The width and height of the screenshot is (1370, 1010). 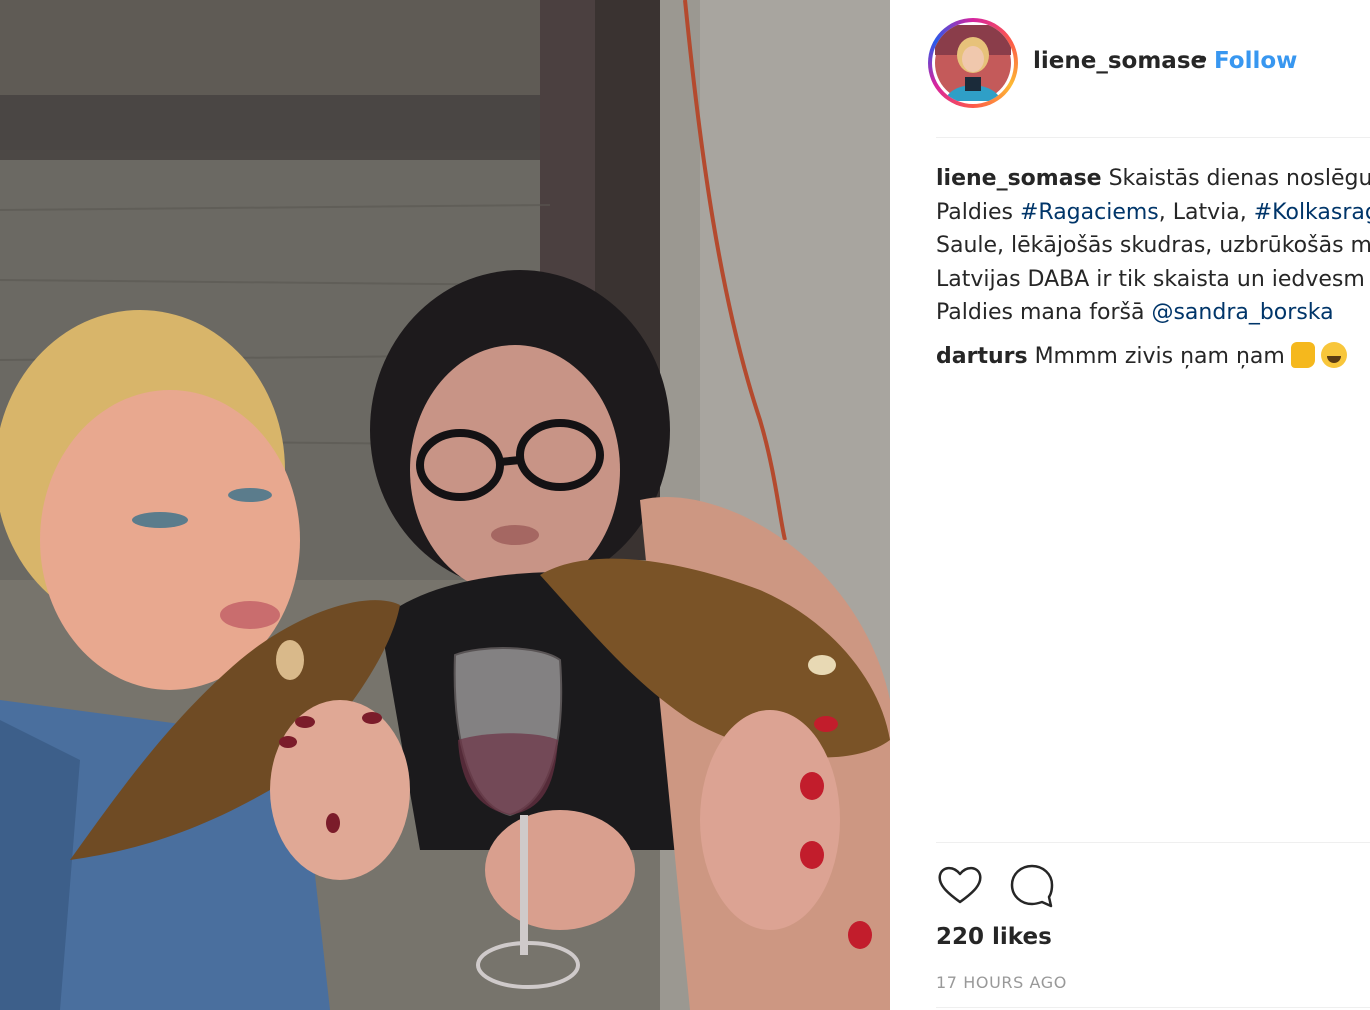 What do you see at coordinates (1159, 356) in the screenshot?
I see `comment-text: Mmmm zivis ņam ņam` at bounding box center [1159, 356].